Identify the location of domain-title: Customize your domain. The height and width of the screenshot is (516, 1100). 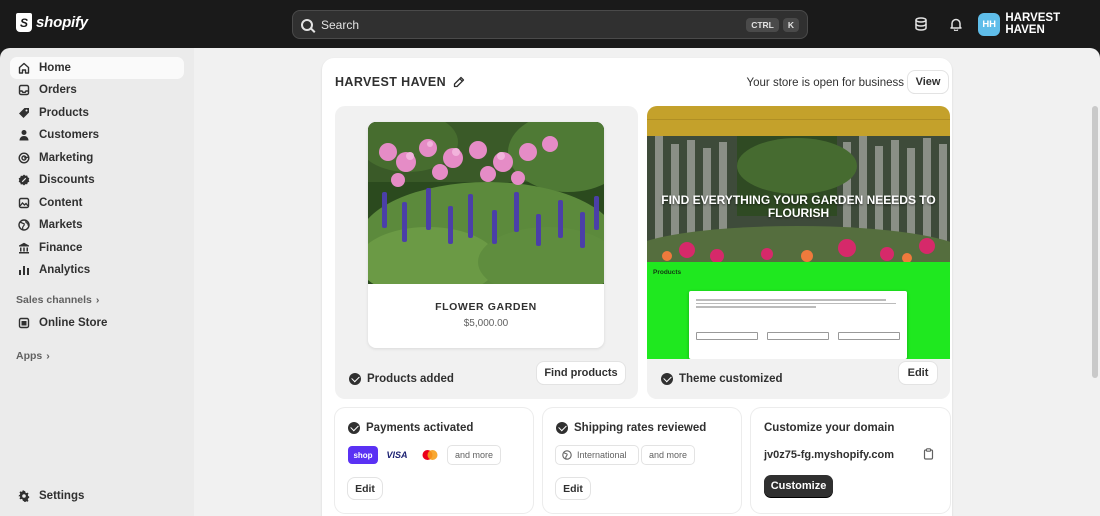
(829, 428).